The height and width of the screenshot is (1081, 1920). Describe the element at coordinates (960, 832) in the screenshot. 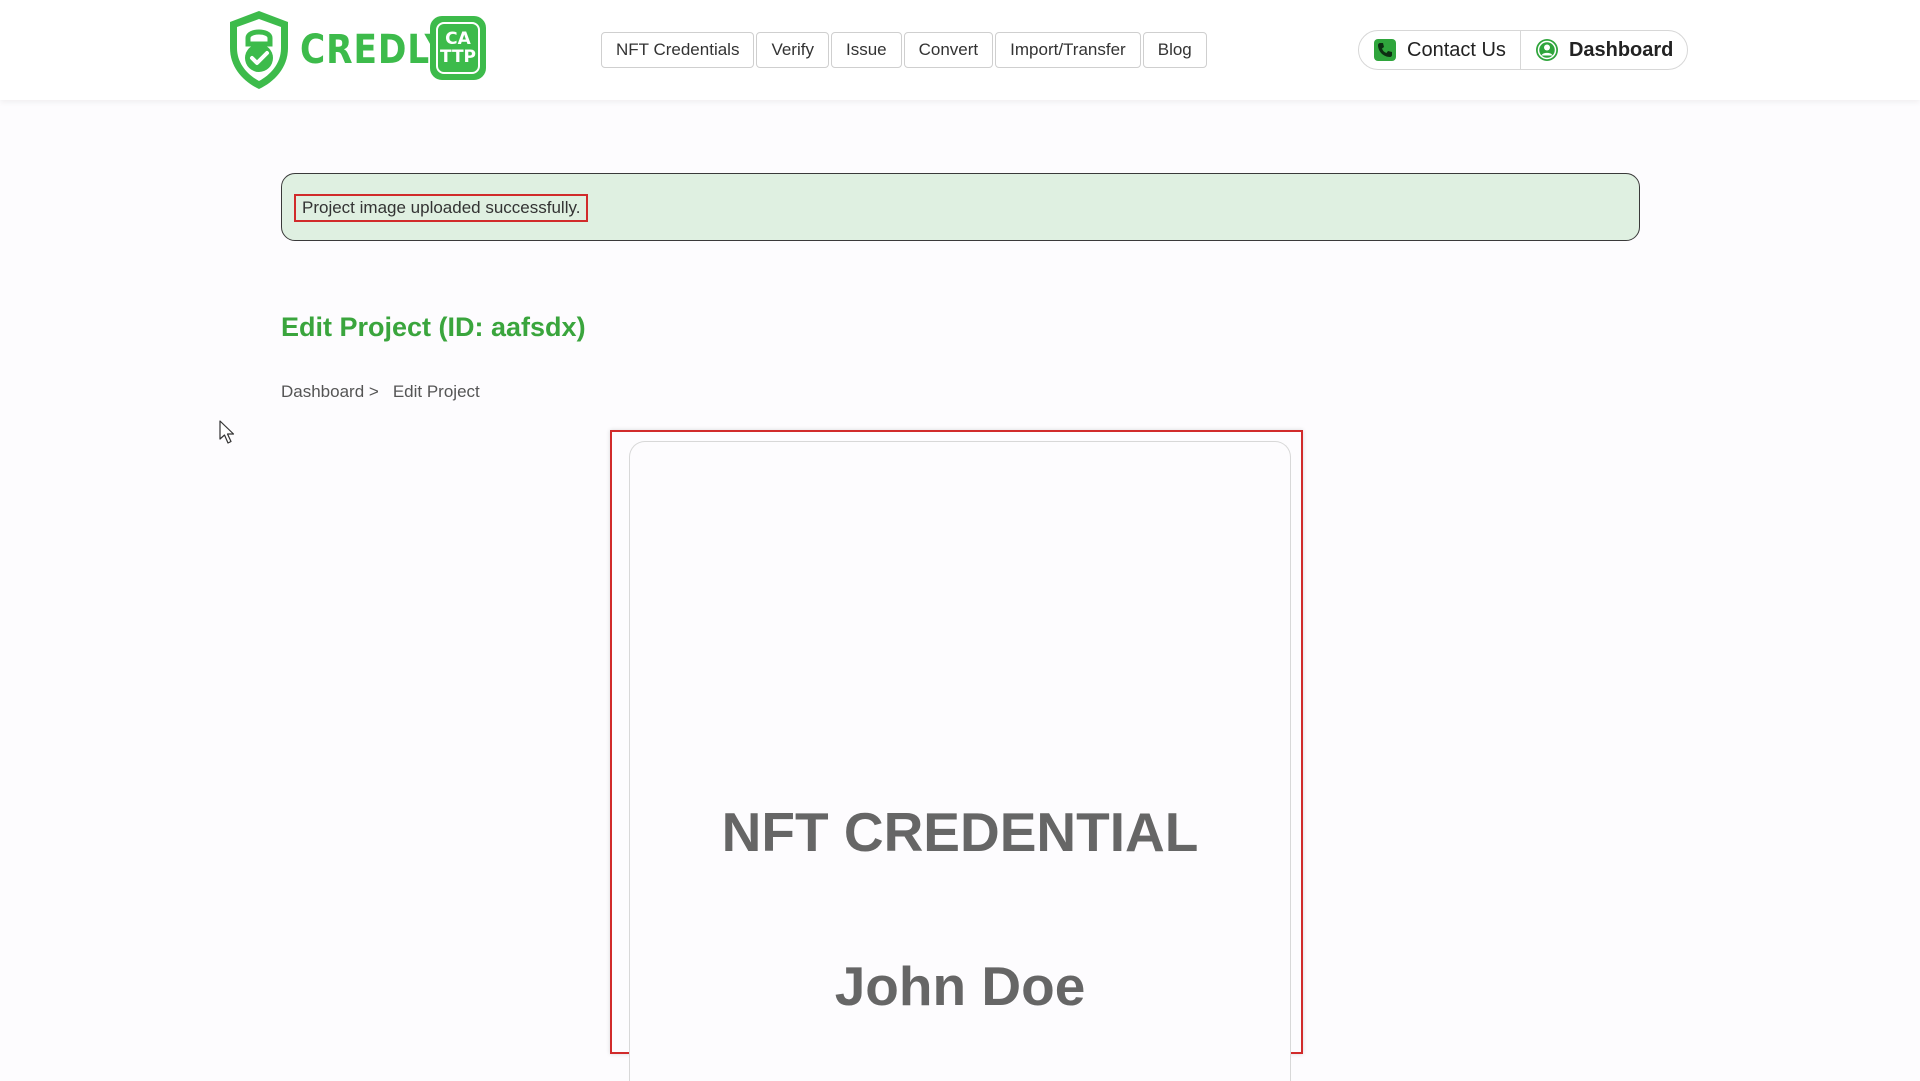

I see `credential-title: NFT CREDENTIAL` at that location.